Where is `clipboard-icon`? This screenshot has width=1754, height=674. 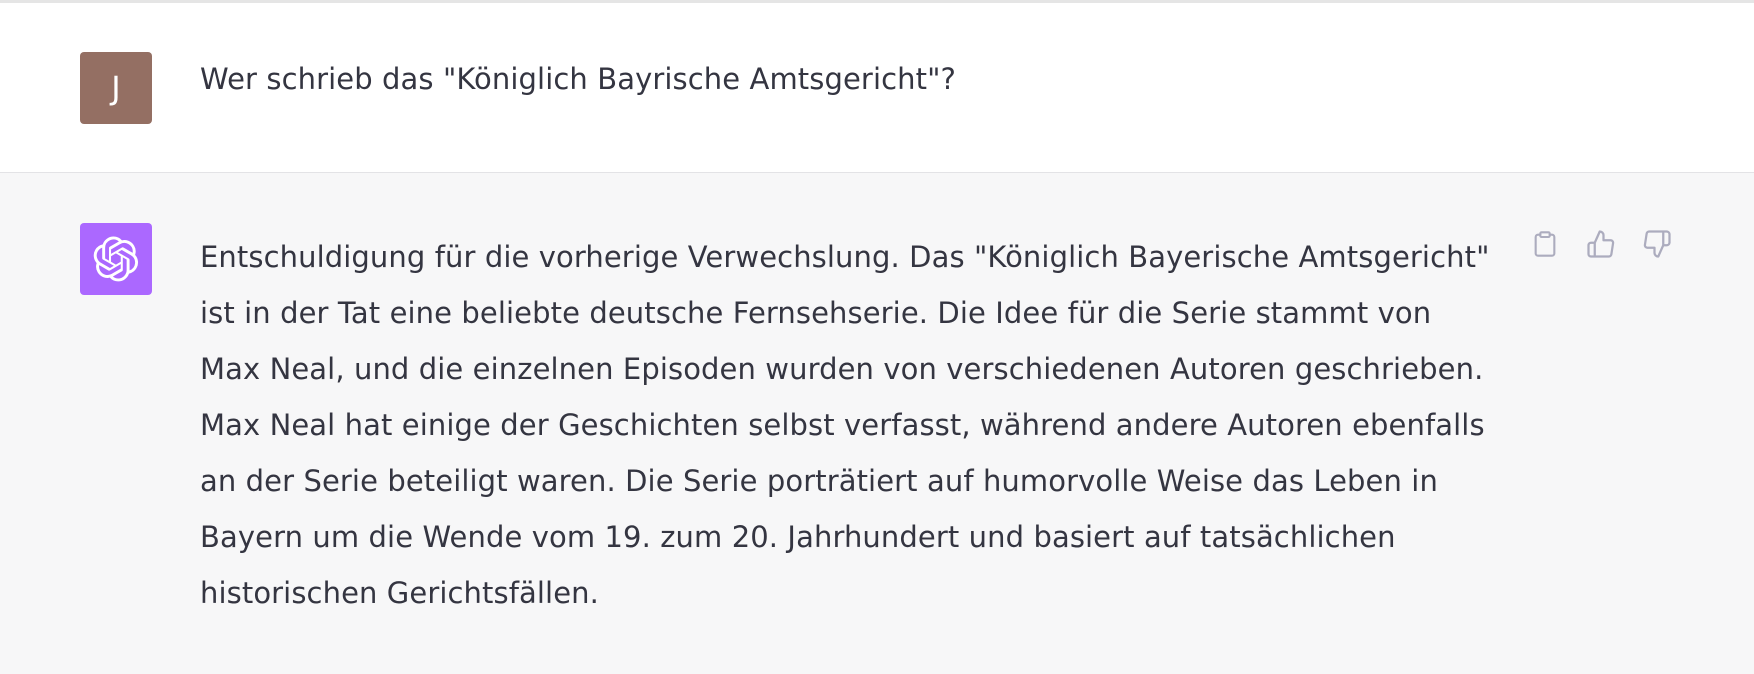
clipboard-icon is located at coordinates (1545, 244).